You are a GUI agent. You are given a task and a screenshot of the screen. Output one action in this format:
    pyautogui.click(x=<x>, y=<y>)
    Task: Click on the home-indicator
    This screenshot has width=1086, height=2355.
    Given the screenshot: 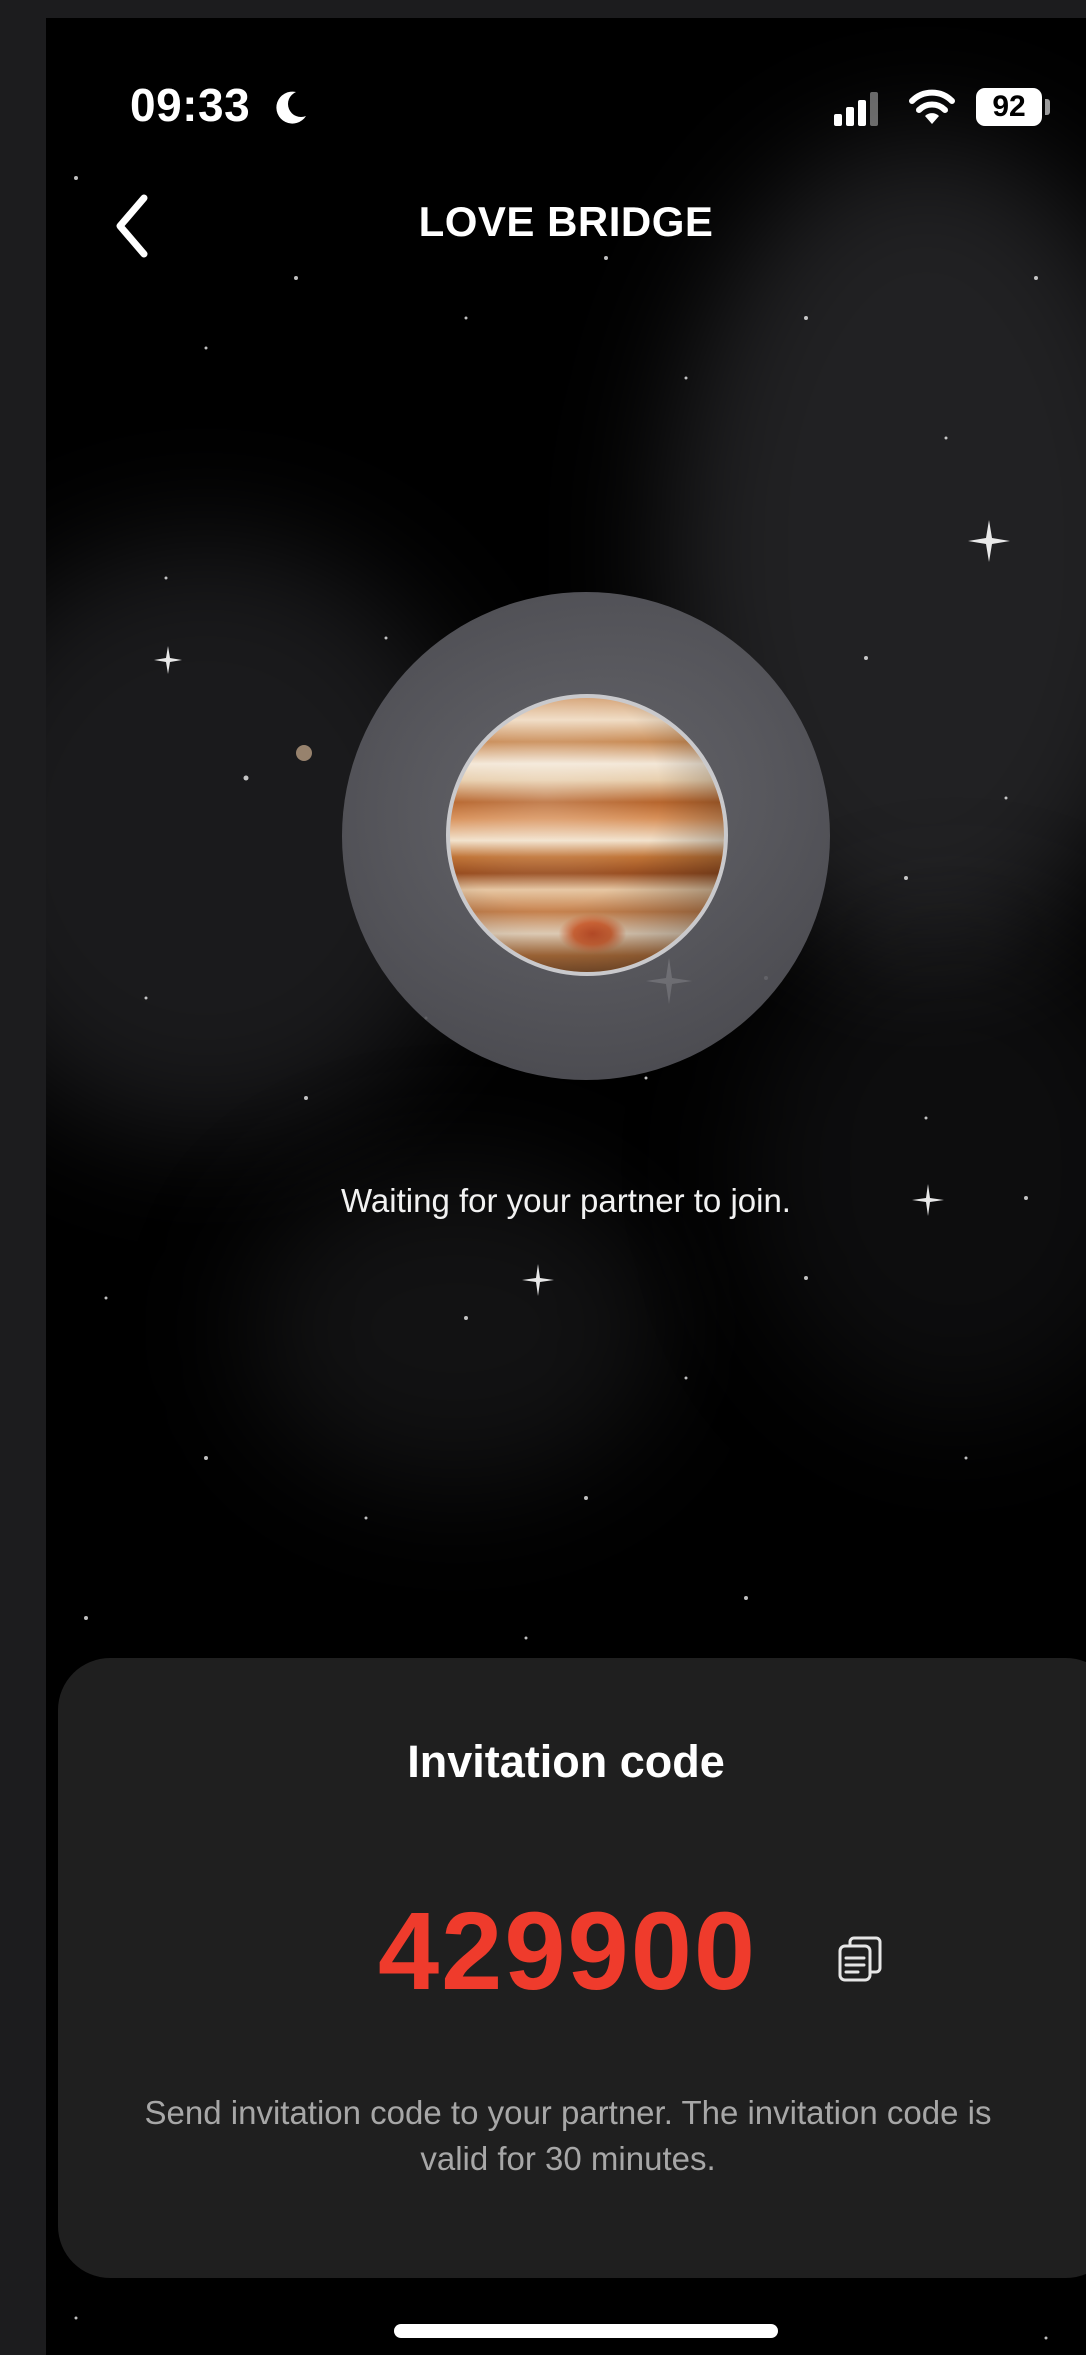 What is the action you would take?
    pyautogui.click(x=586, y=2331)
    